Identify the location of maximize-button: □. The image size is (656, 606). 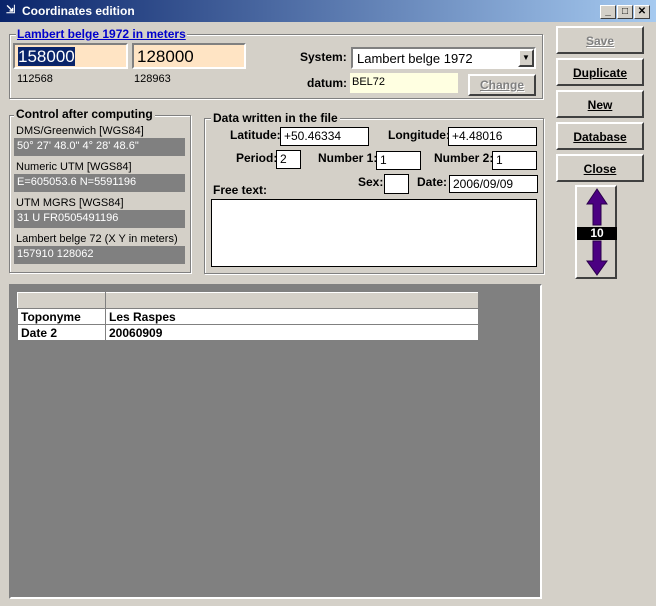
(625, 12).